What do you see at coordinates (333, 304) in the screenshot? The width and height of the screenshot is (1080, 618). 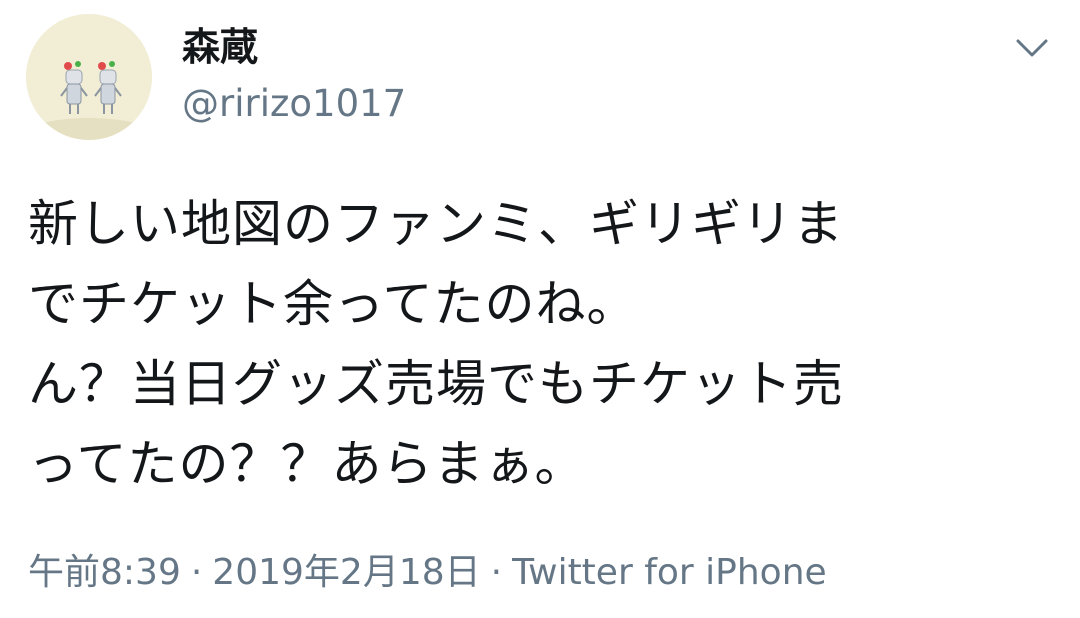 I see `tweet-text-line: でチケット余ってたのね。` at bounding box center [333, 304].